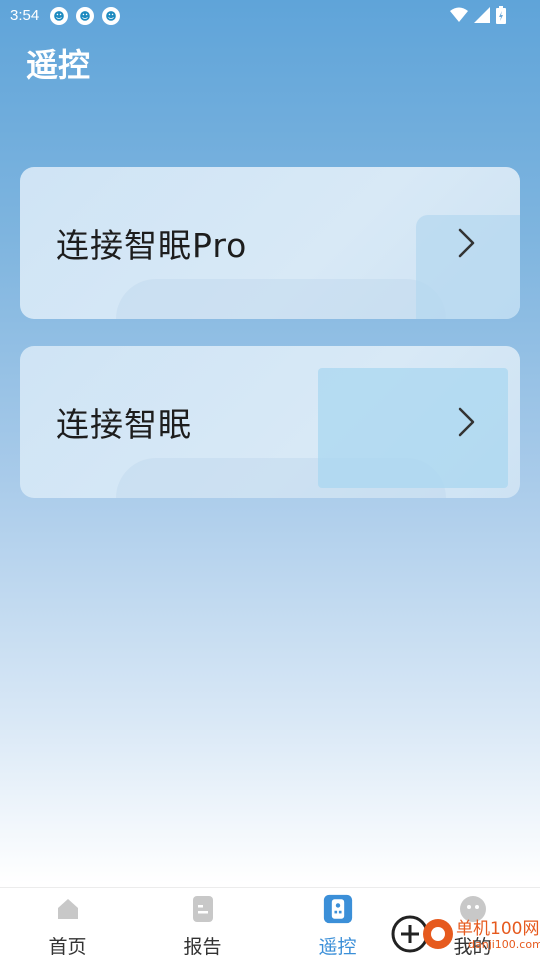 The height and width of the screenshot is (960, 540). I want to click on card-decoration-image, so click(413, 428).